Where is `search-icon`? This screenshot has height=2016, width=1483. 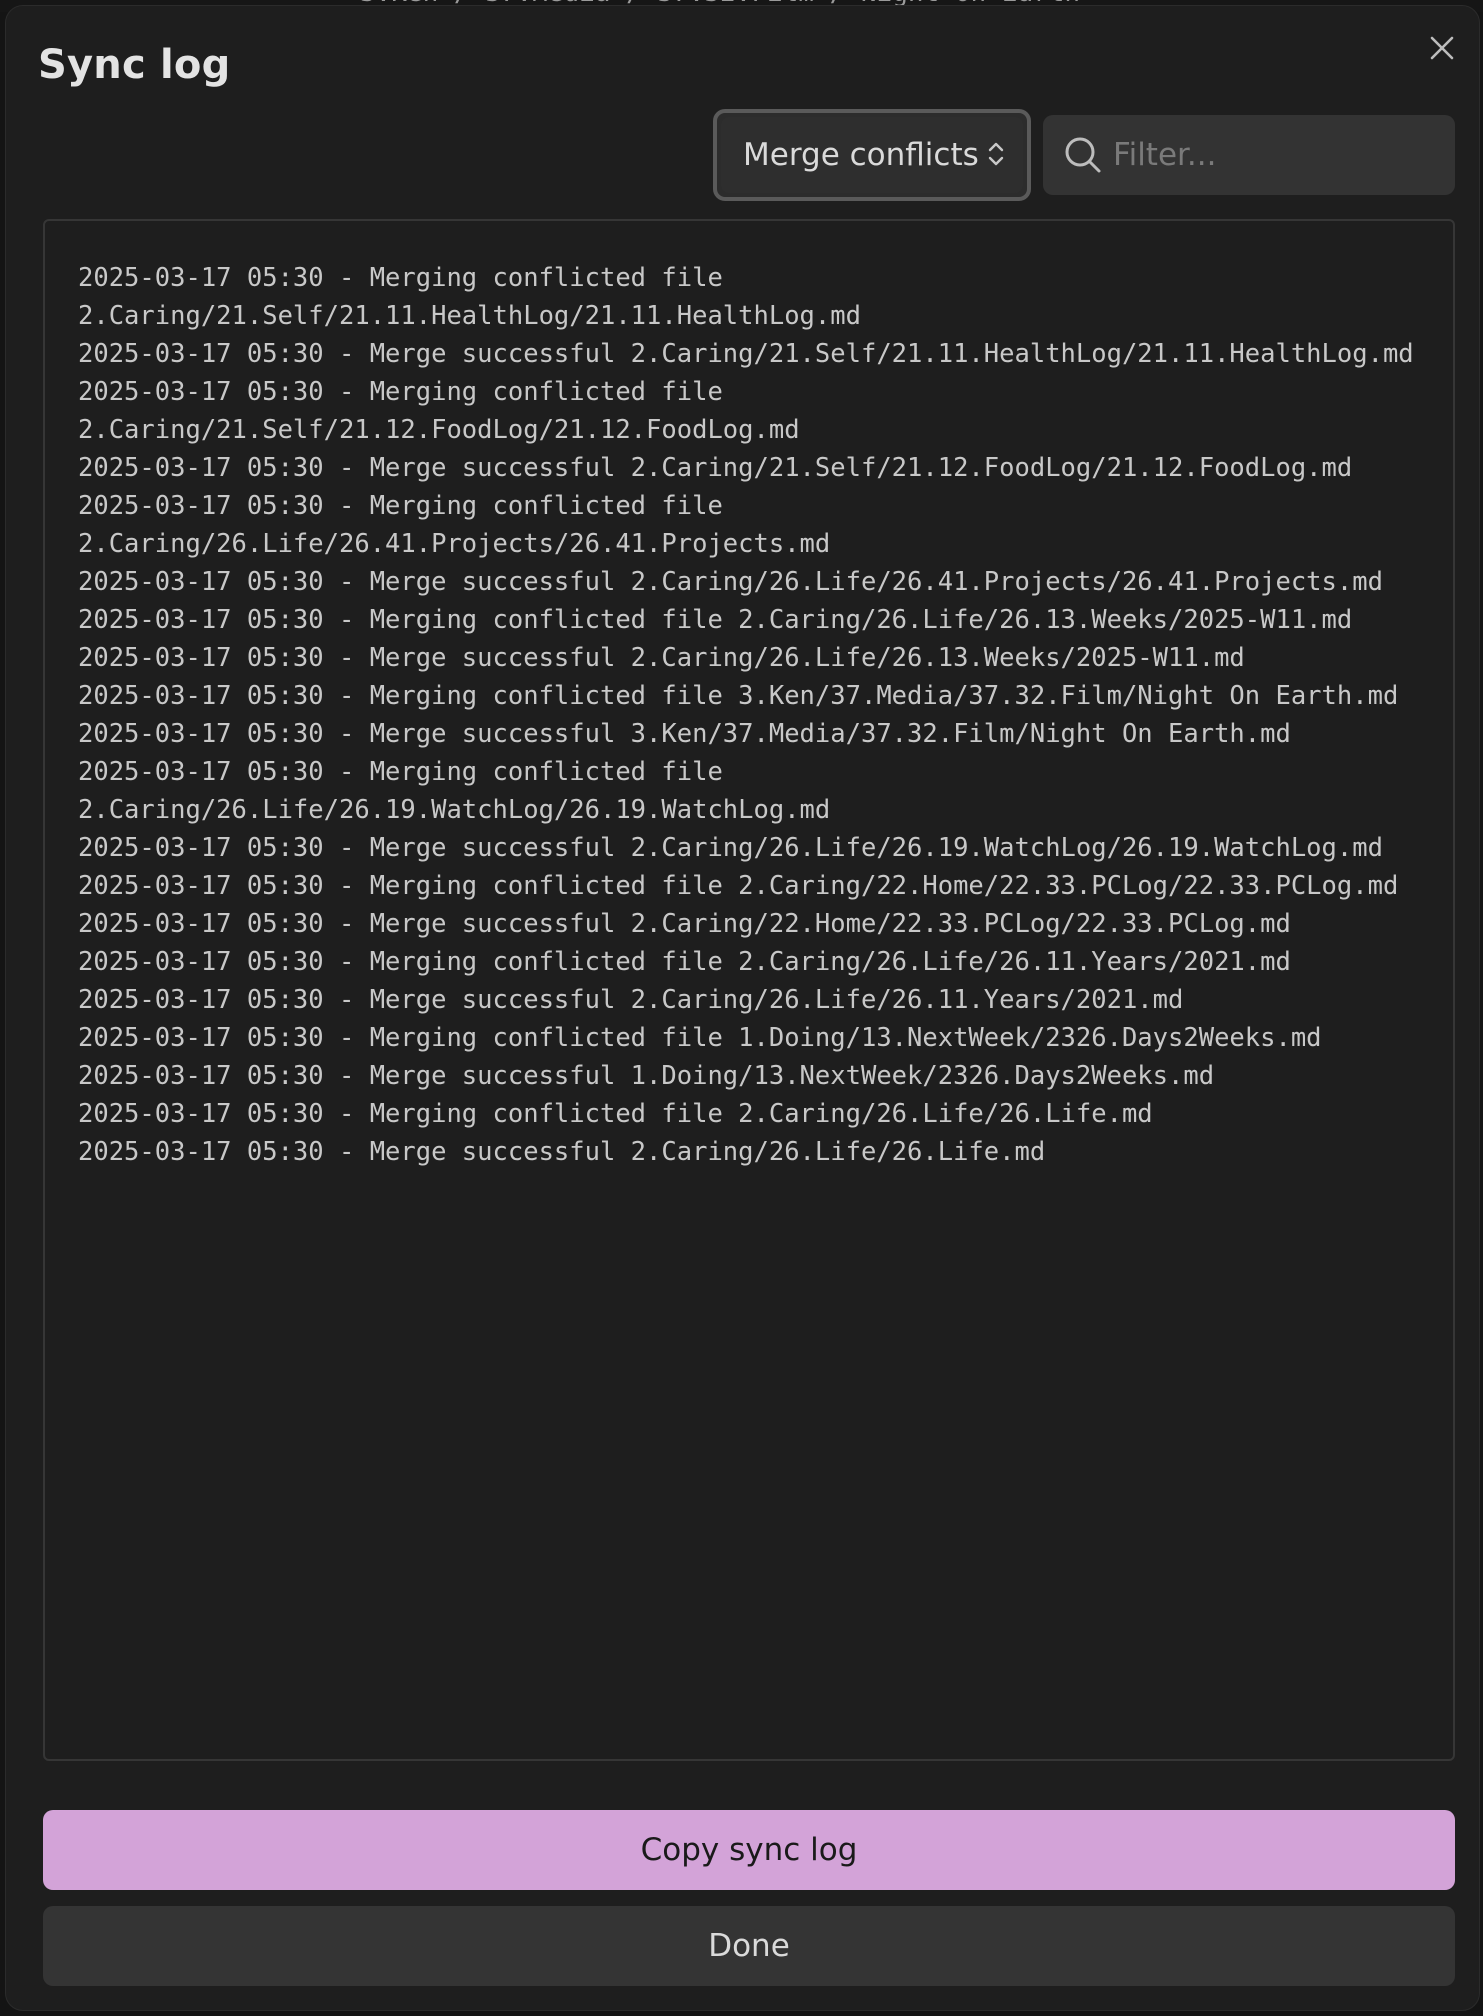
search-icon is located at coordinates (1083, 155).